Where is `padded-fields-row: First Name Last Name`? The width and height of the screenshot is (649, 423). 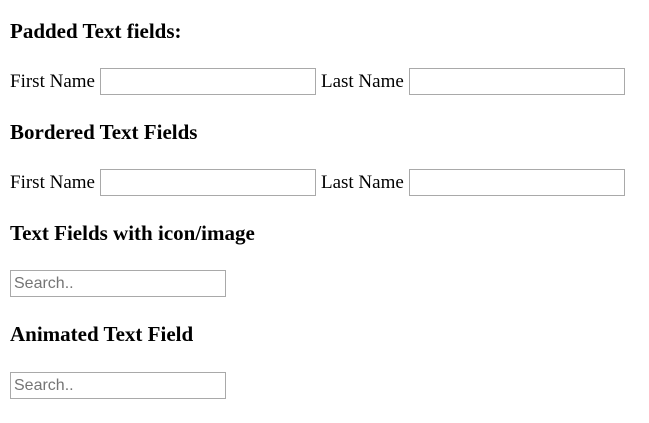 padded-fields-row: First Name Last Name is located at coordinates (320, 81).